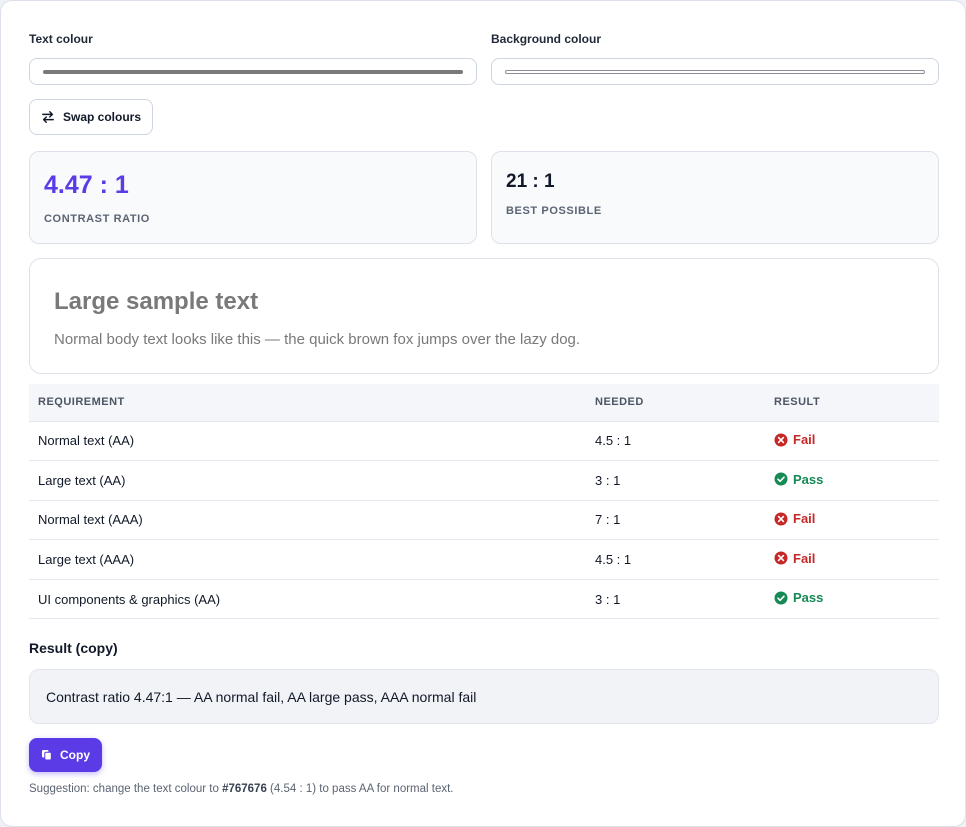  I want to click on table-row: UI components & graphics (AA) 3 : 1 Pass, so click(484, 599).